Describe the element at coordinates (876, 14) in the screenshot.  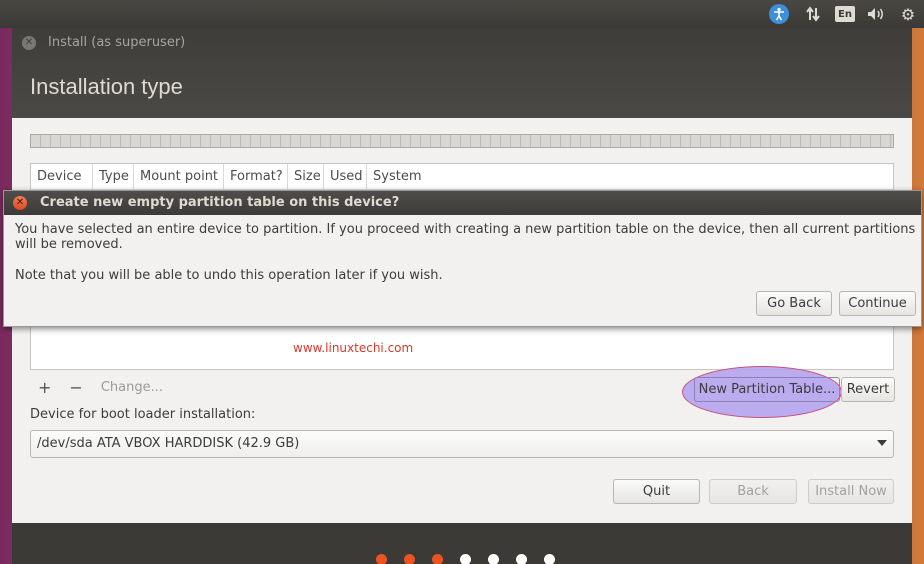
I see `volume-icon` at that location.